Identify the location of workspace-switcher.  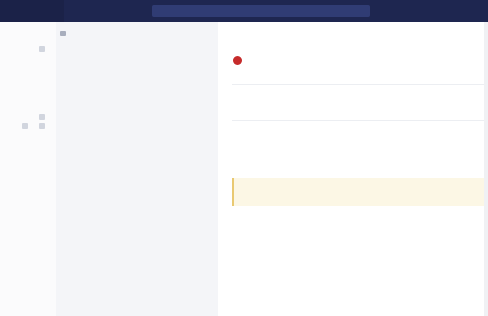
(32, 11).